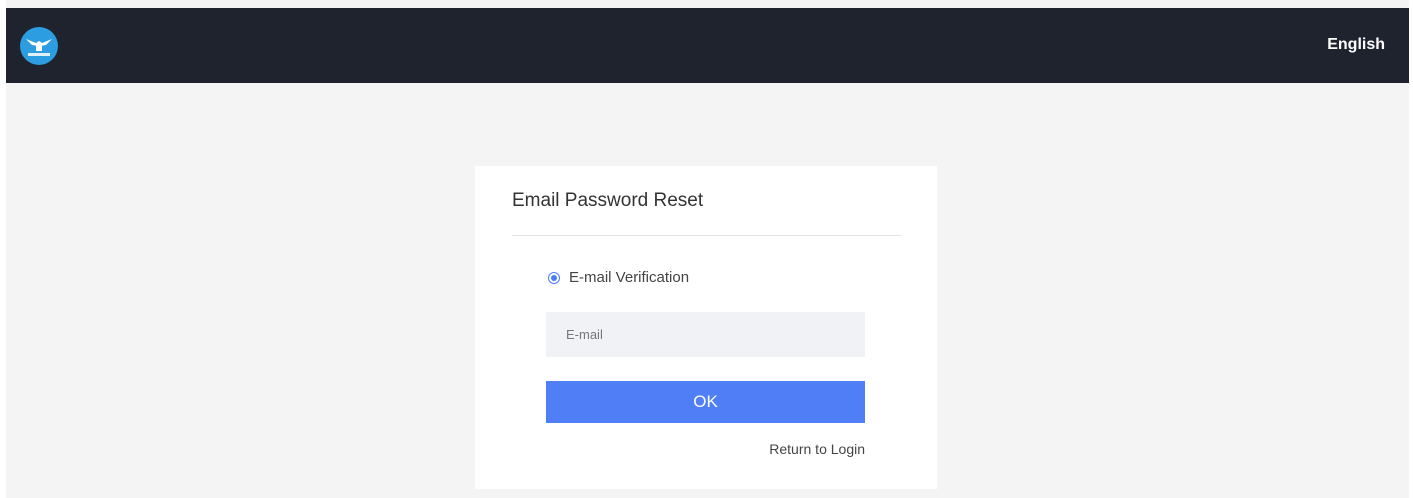  Describe the element at coordinates (705, 334) in the screenshot. I see `email-input` at that location.